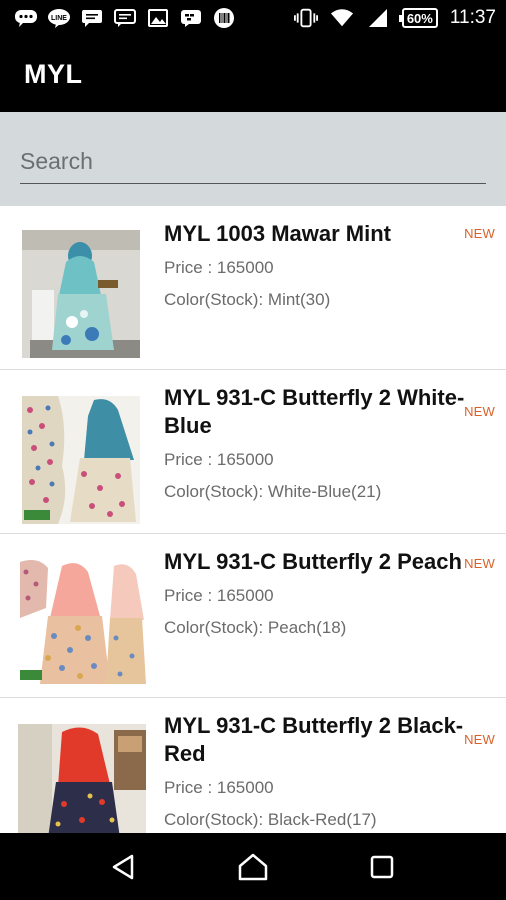  What do you see at coordinates (378, 18) in the screenshot?
I see `signal-icon` at bounding box center [378, 18].